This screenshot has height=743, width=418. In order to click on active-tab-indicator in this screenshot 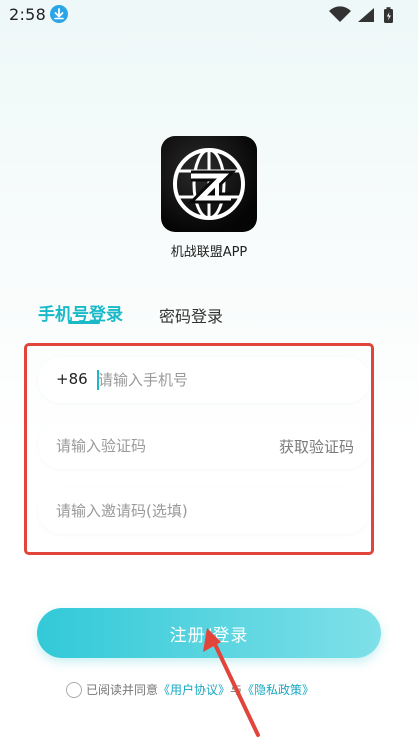, I will do `click(84, 322)`.